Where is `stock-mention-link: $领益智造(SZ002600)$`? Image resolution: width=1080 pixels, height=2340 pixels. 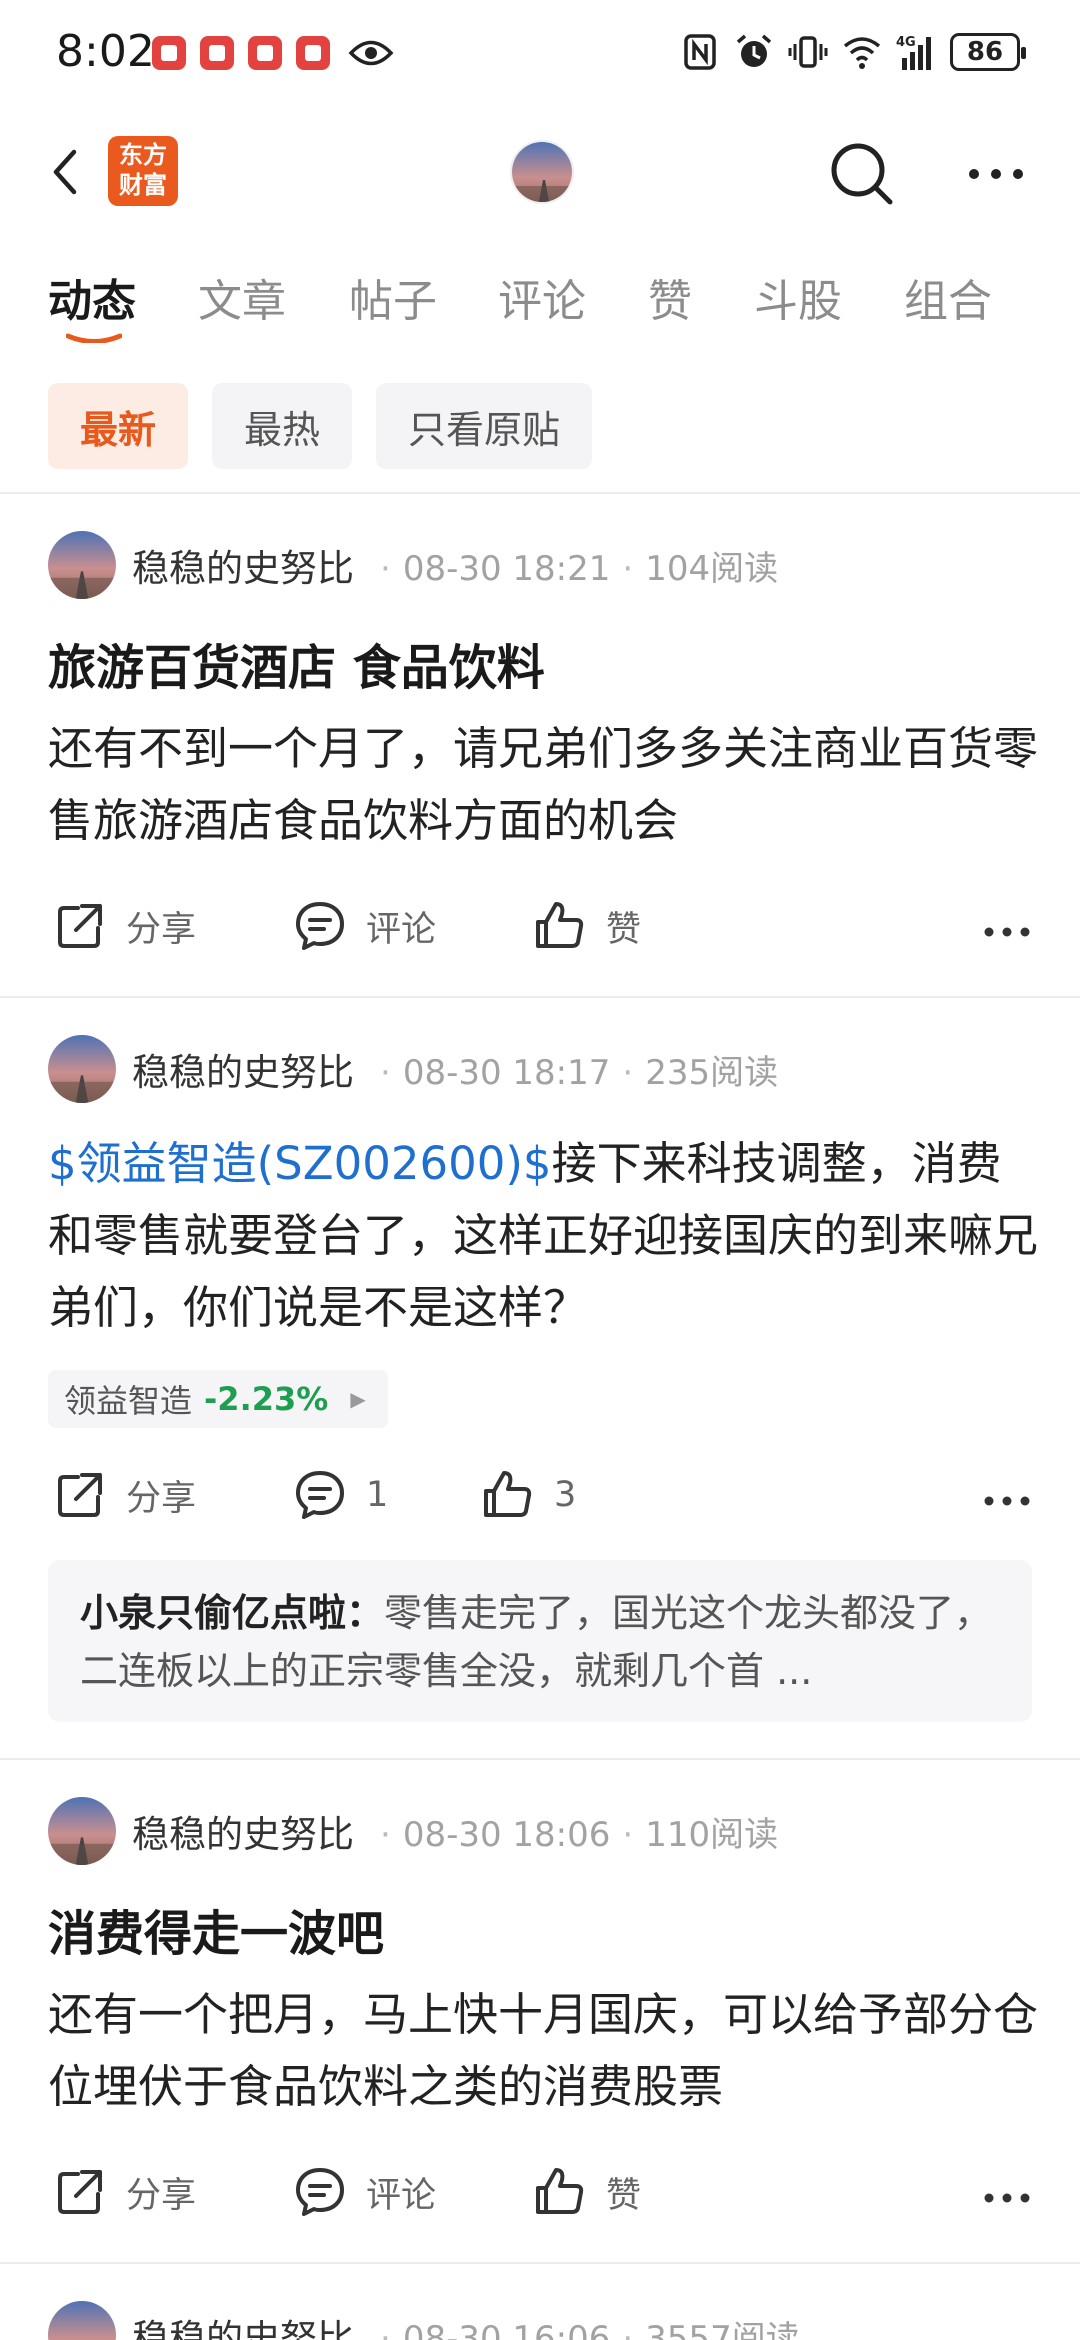
stock-mention-link: $领益智造(SZ002600)$ is located at coordinates (300, 1163).